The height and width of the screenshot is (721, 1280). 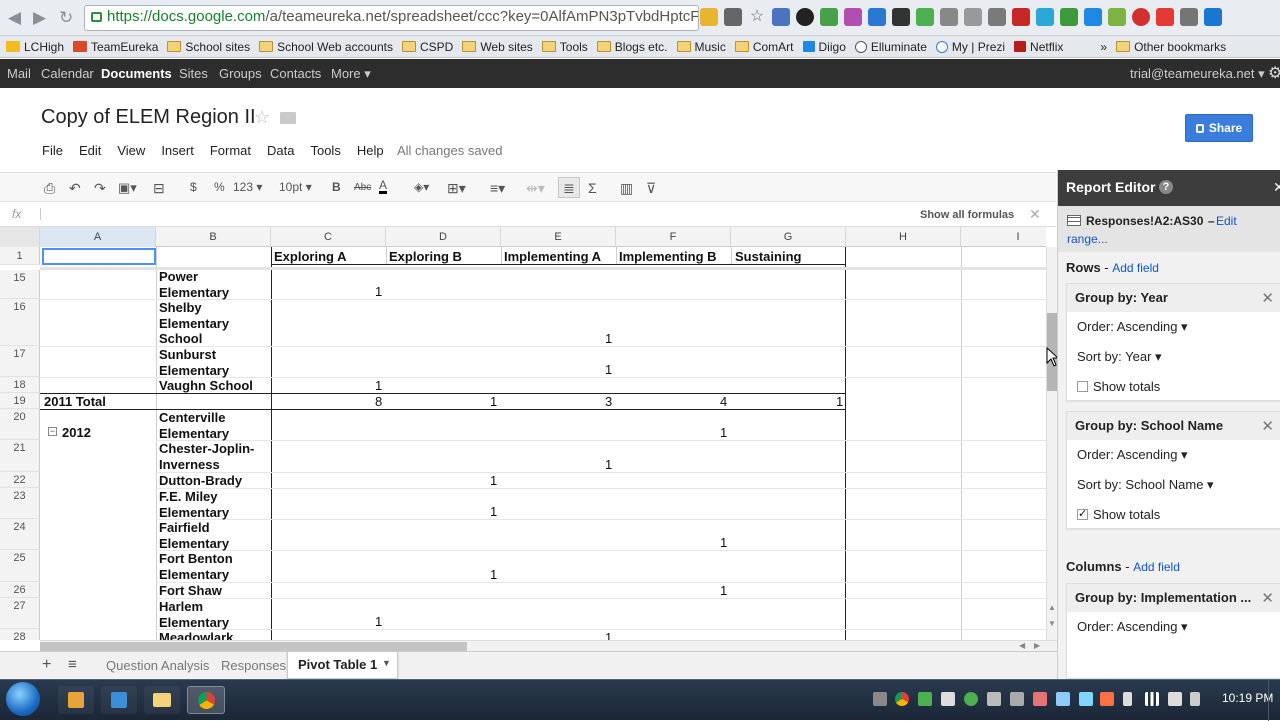 What do you see at coordinates (177, 150) in the screenshot?
I see `menu-insert: Insert` at bounding box center [177, 150].